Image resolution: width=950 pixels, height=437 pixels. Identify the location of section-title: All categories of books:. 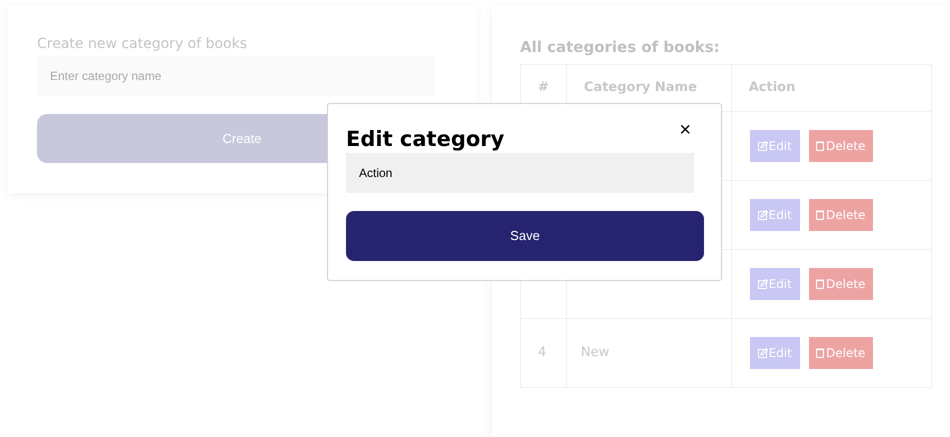
(620, 46).